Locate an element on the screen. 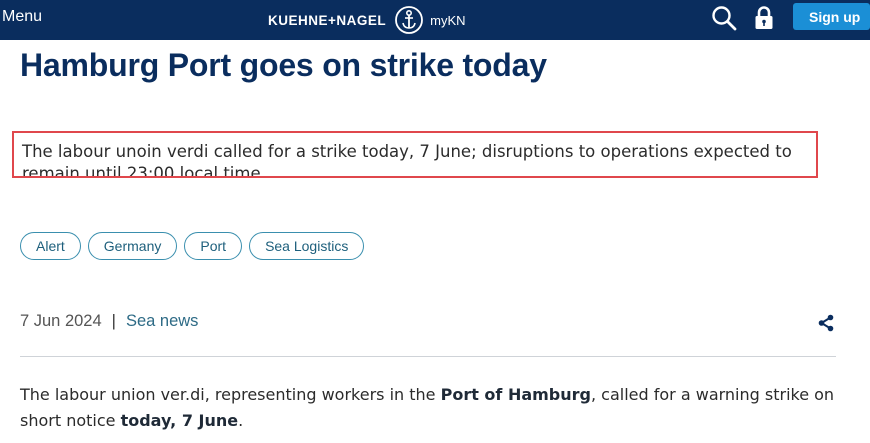 This screenshot has width=870, height=443. search-icon is located at coordinates (724, 18).